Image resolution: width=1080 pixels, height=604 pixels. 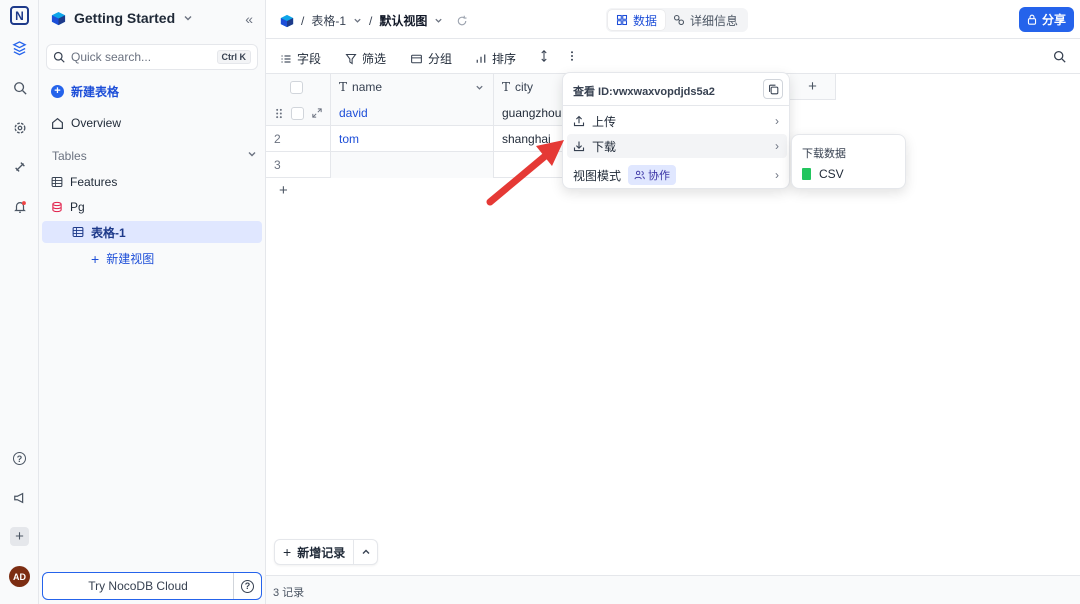 I want to click on footer-bar: 3 记录, so click(x=673, y=589).